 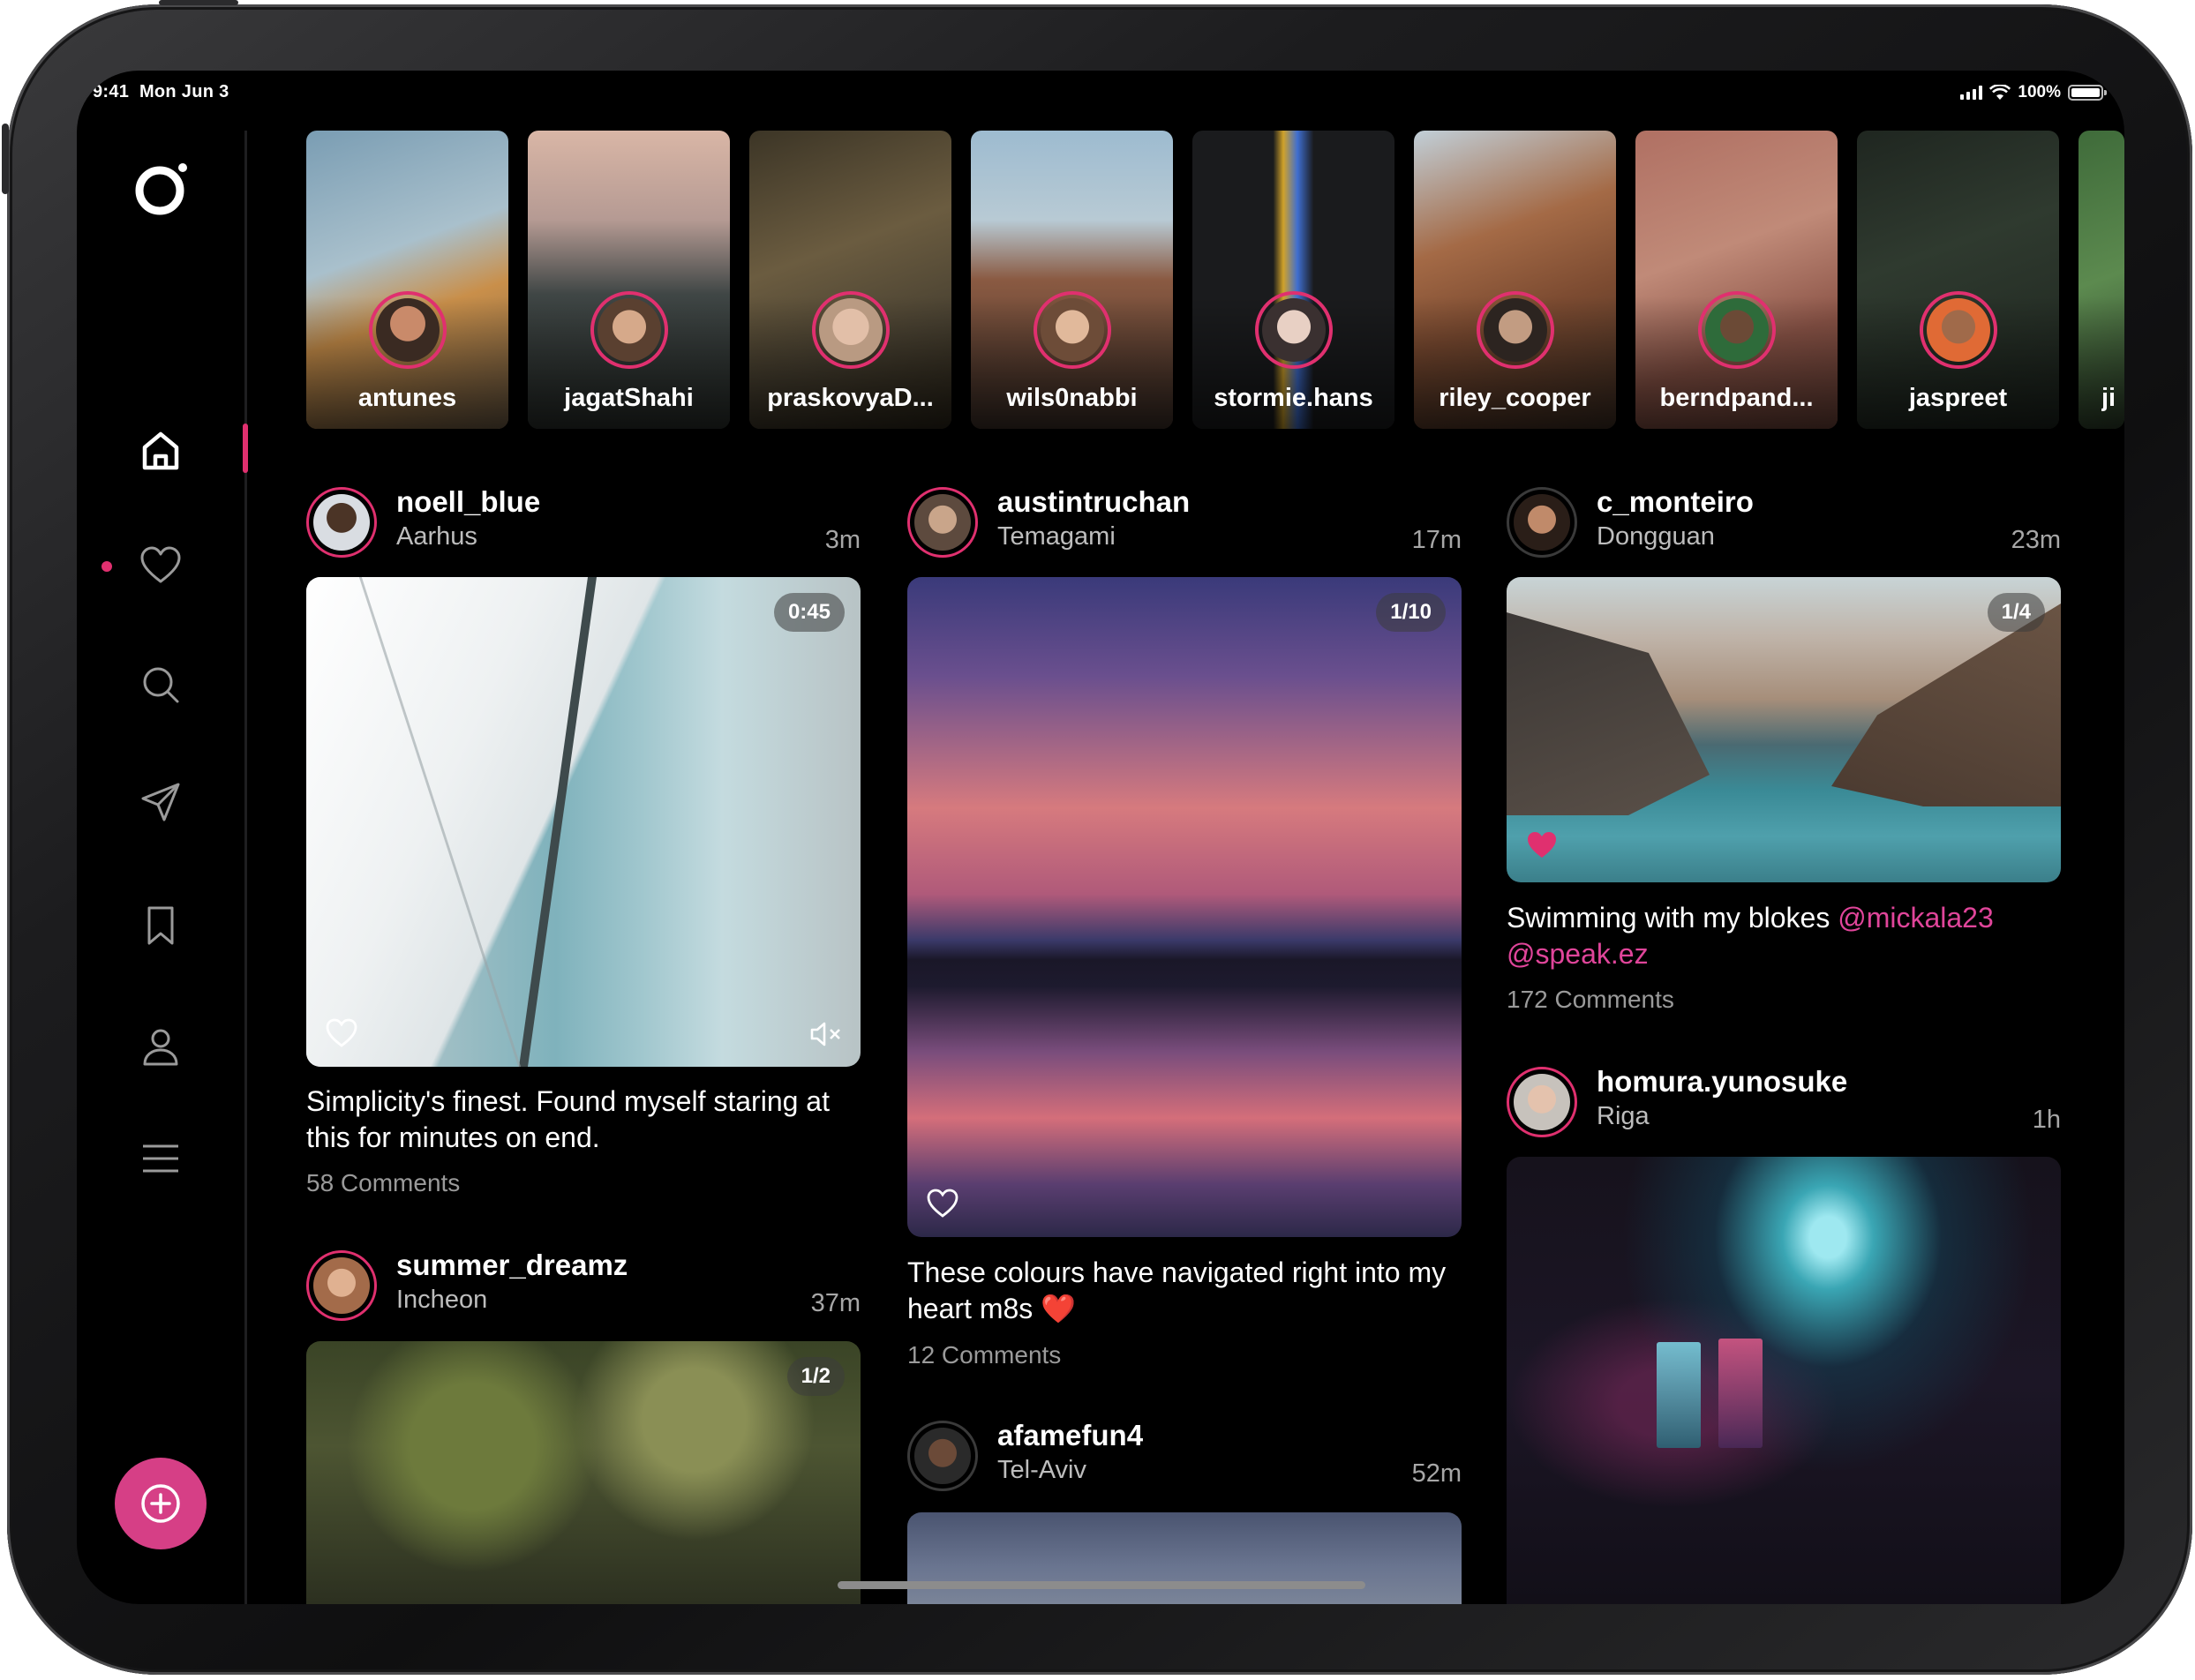 I want to click on nav-activity-button, so click(x=160, y=565).